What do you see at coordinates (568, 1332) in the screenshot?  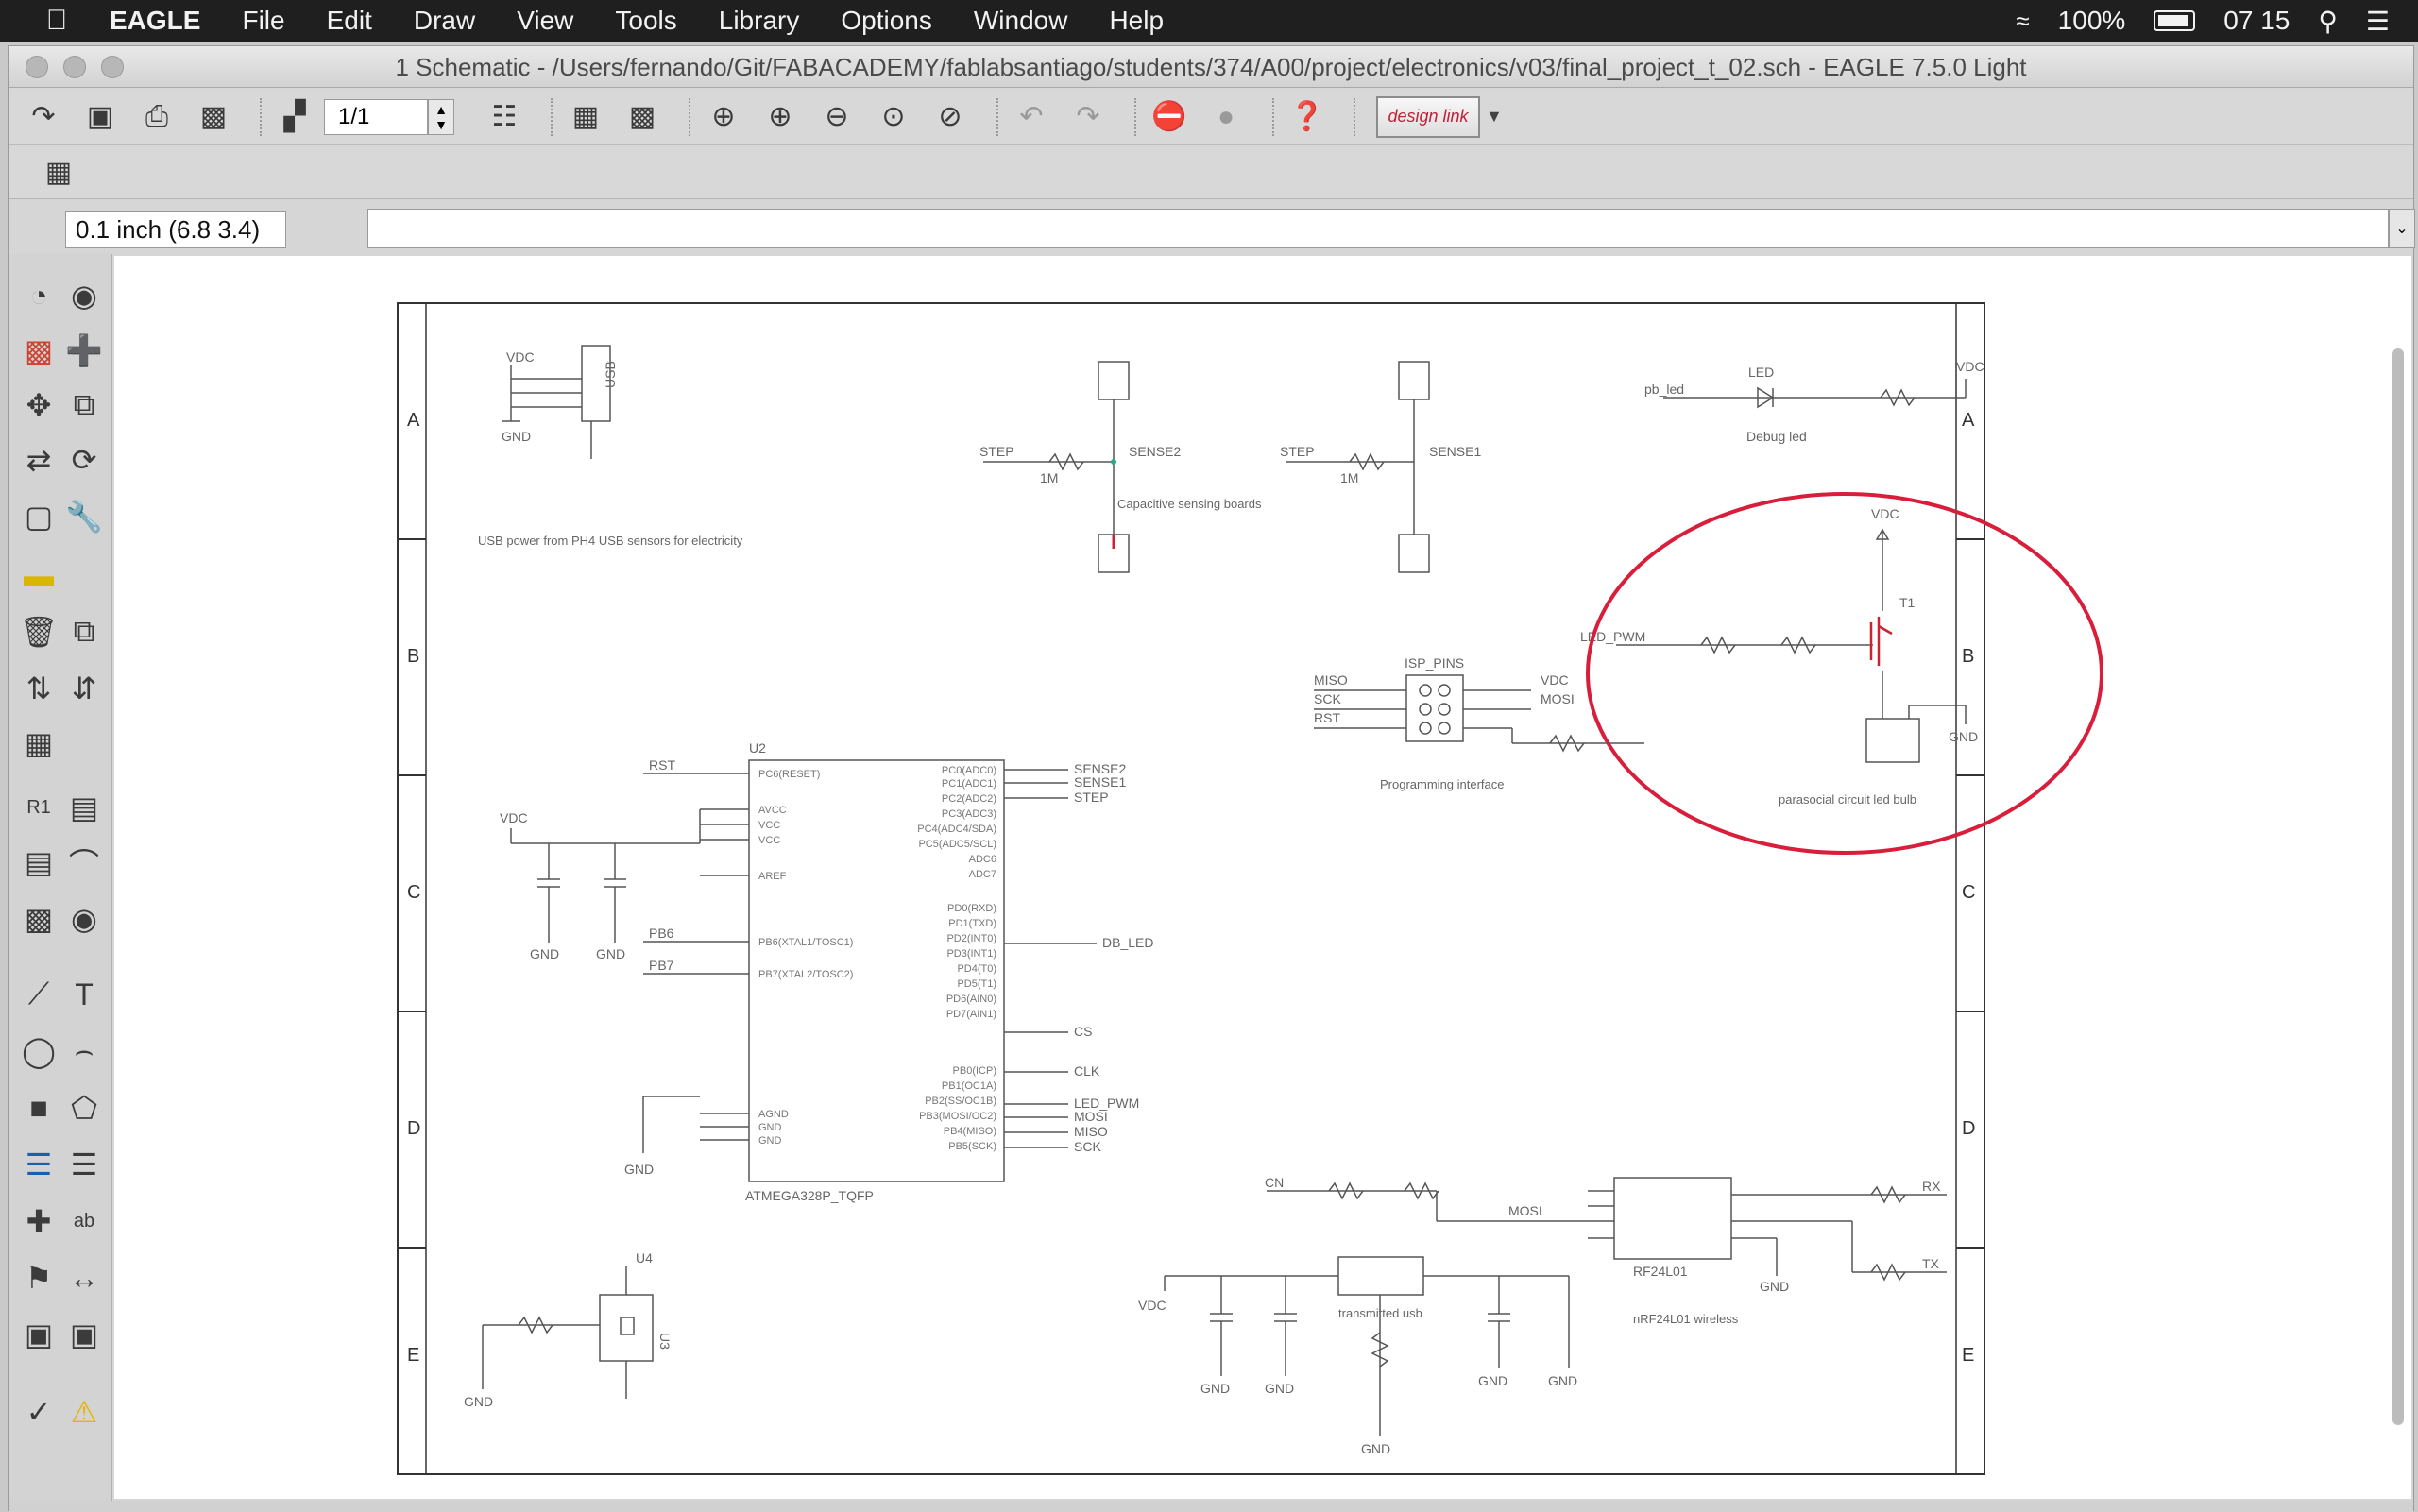 I see `u3-transistor` at bounding box center [568, 1332].